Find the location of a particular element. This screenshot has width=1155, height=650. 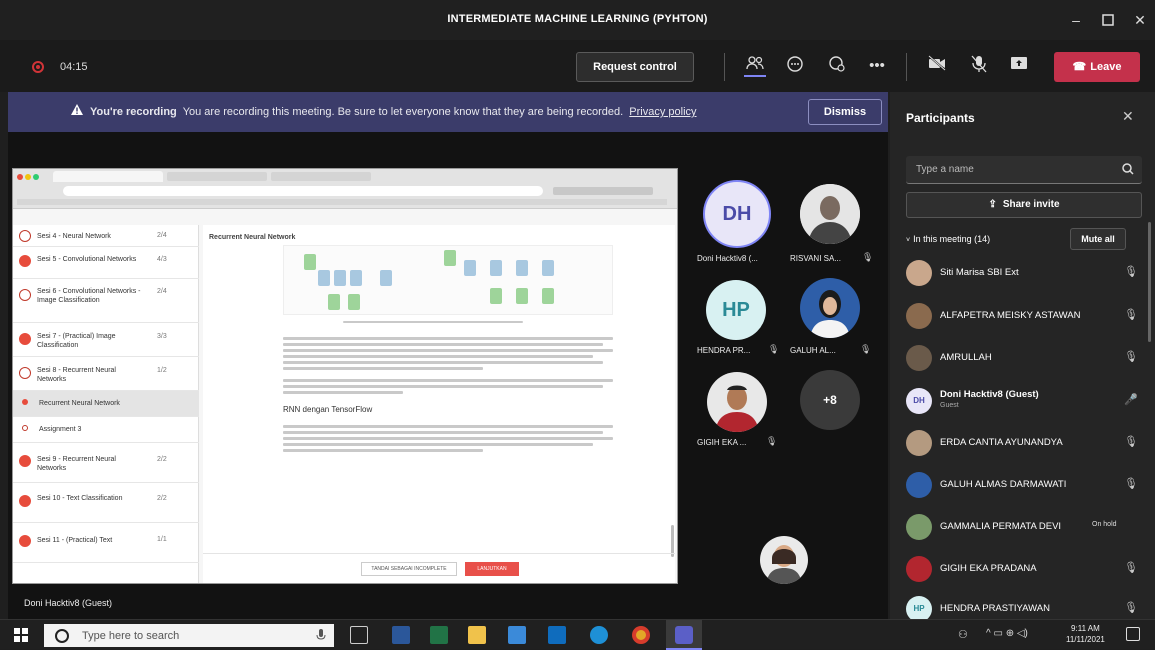

windows-start-icon is located at coordinates (21, 635).